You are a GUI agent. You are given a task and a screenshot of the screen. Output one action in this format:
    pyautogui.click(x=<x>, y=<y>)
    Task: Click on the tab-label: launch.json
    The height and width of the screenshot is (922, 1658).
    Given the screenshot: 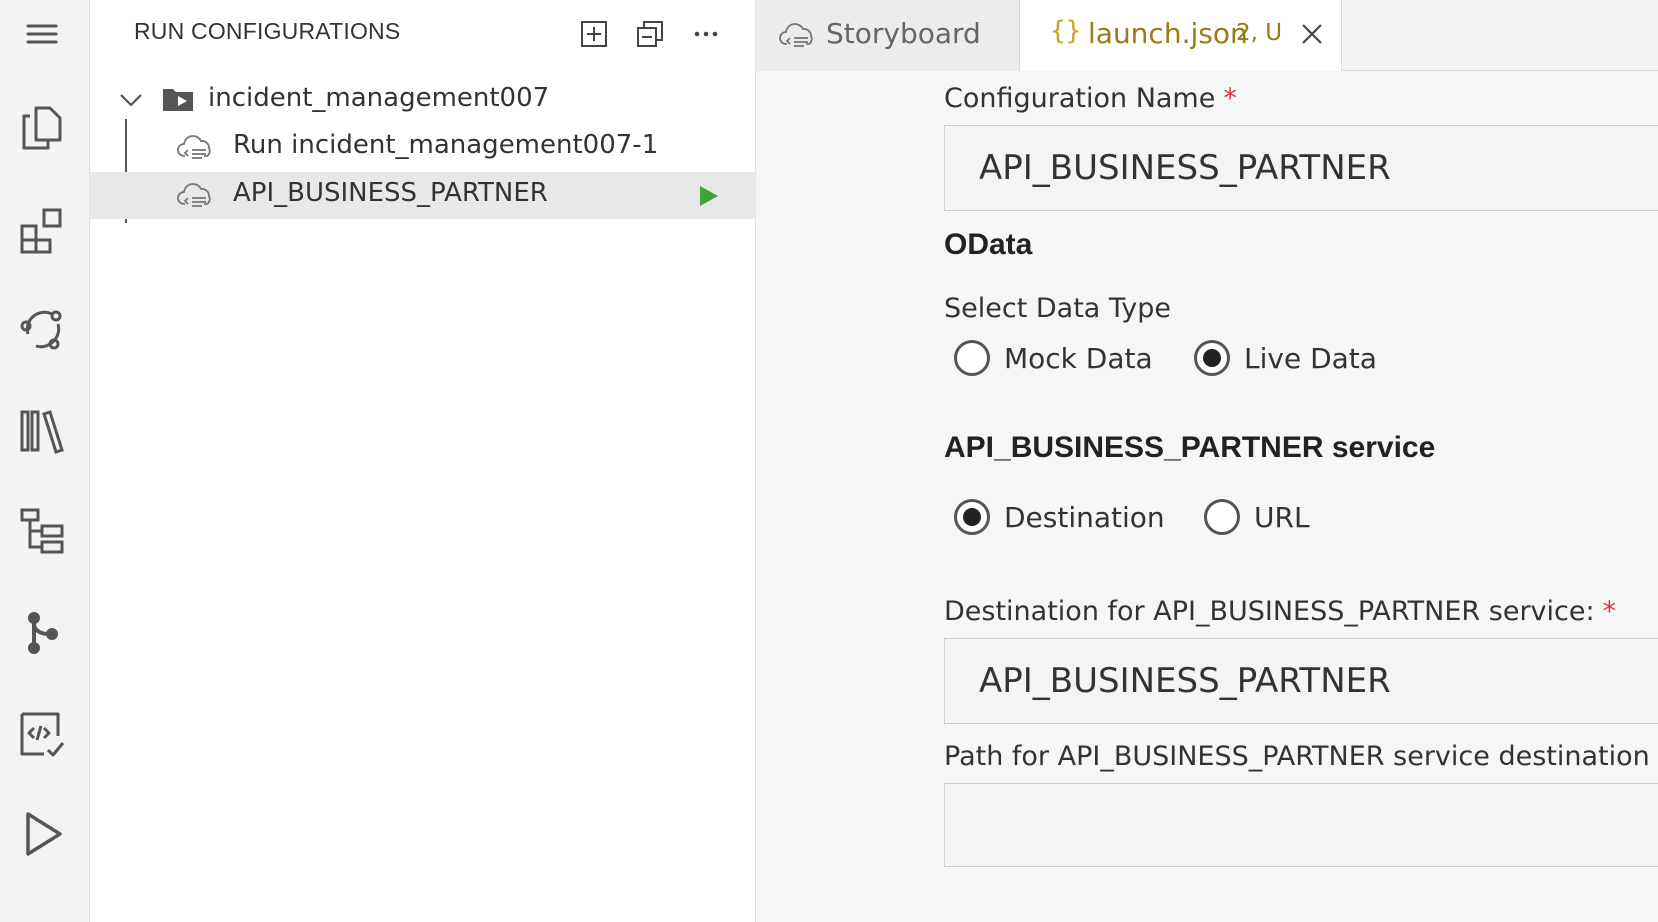 What is the action you would take?
    pyautogui.click(x=1168, y=33)
    